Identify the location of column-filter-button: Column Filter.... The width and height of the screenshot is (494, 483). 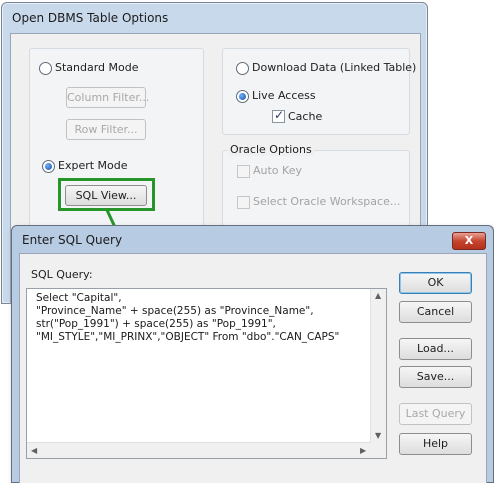
(107, 97).